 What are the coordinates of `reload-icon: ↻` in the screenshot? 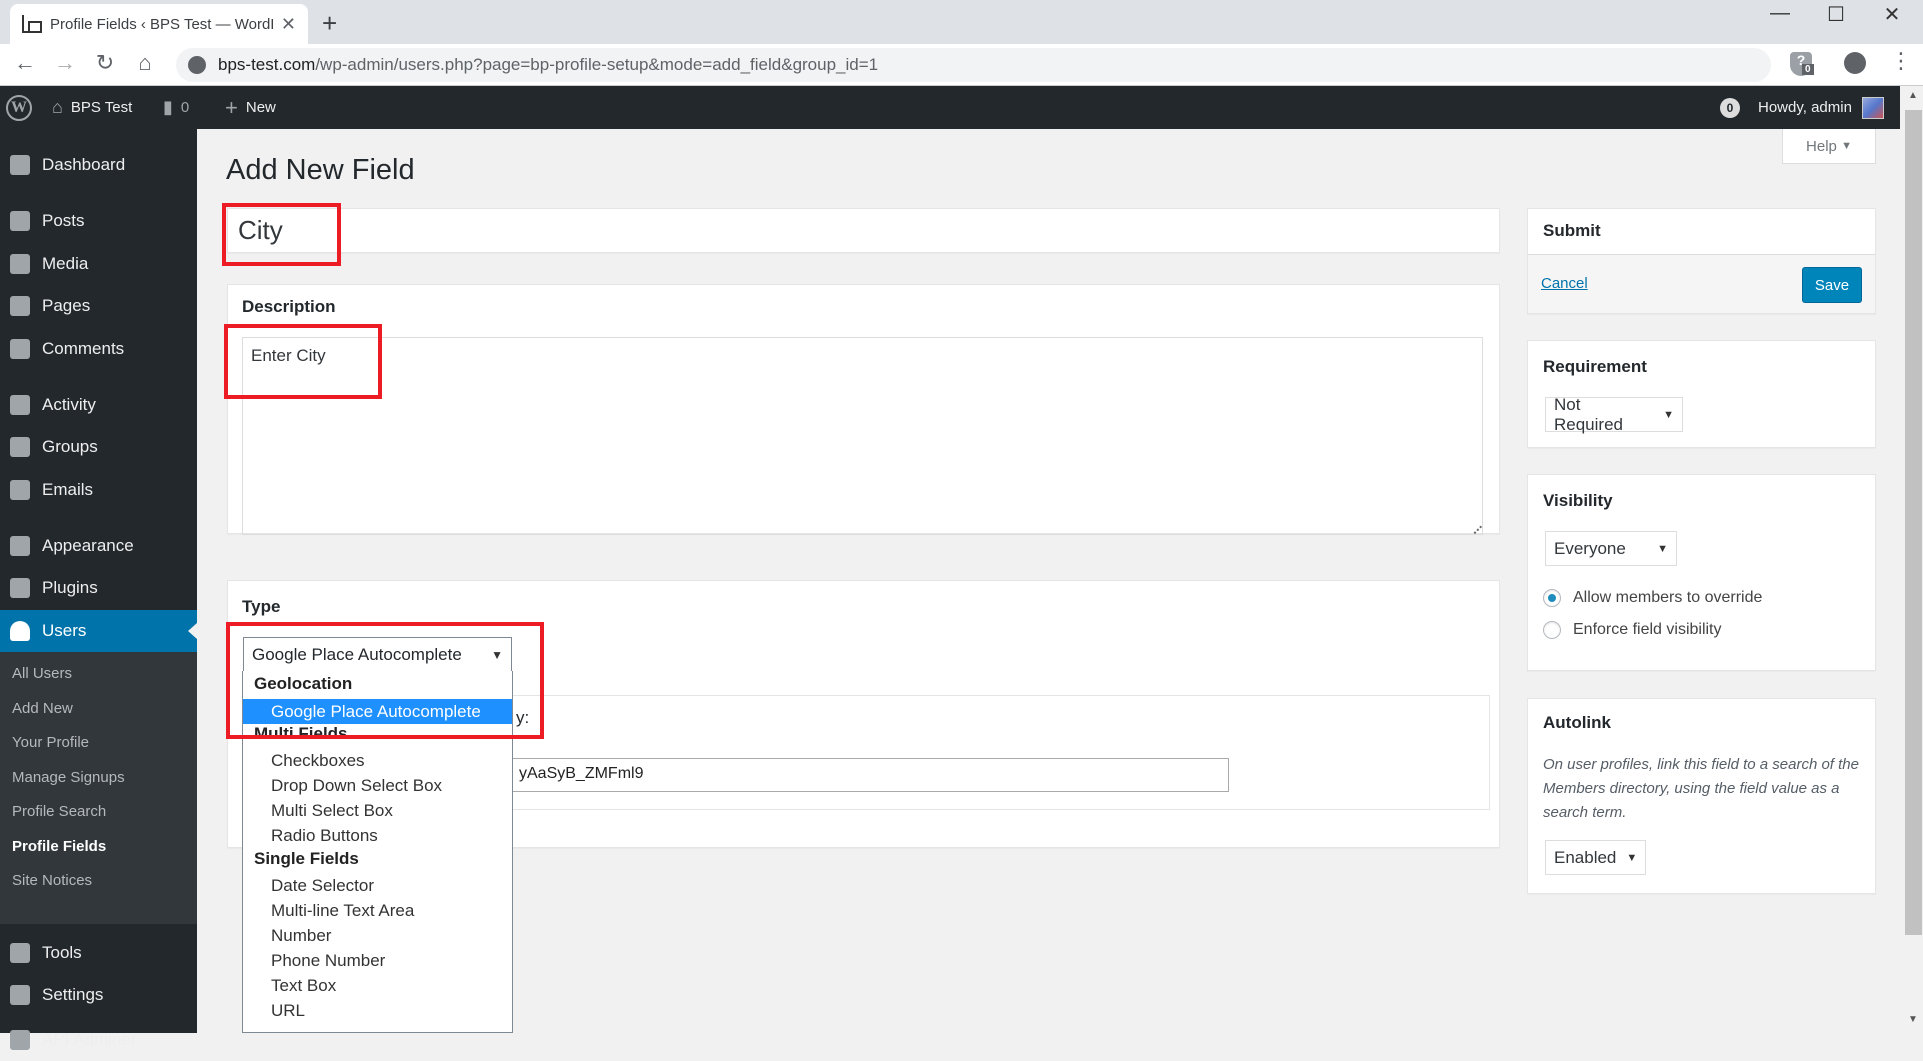 It's located at (105, 63).